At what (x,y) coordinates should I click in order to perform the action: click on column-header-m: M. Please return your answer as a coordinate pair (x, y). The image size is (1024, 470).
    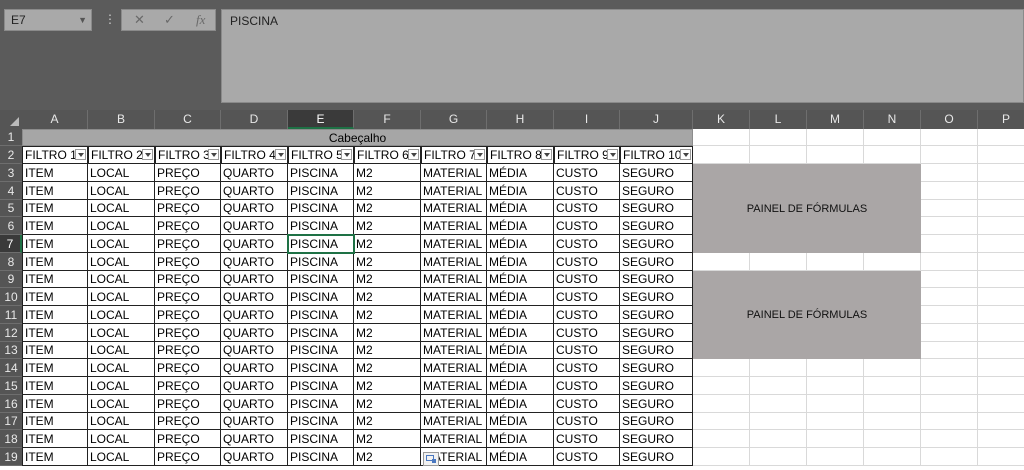
    Looking at the image, I should click on (835, 119).